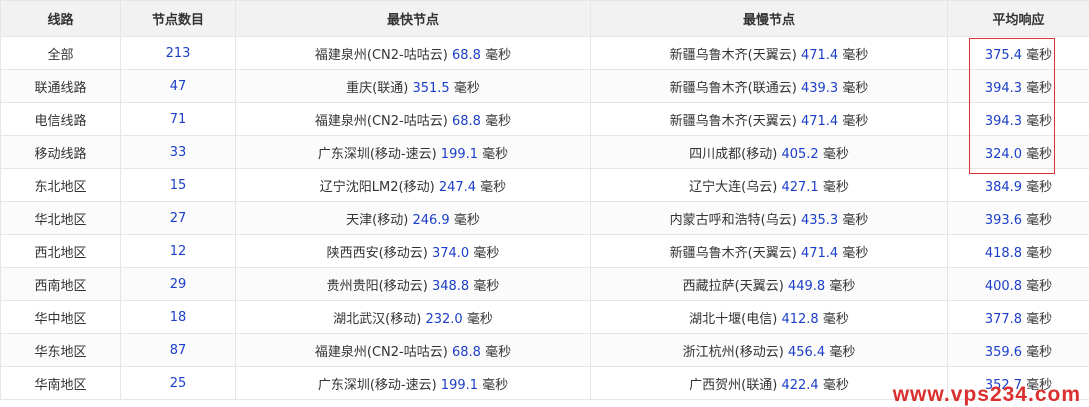  What do you see at coordinates (806, 286) in the screenshot?
I see `slowest-node-value: 449.8` at bounding box center [806, 286].